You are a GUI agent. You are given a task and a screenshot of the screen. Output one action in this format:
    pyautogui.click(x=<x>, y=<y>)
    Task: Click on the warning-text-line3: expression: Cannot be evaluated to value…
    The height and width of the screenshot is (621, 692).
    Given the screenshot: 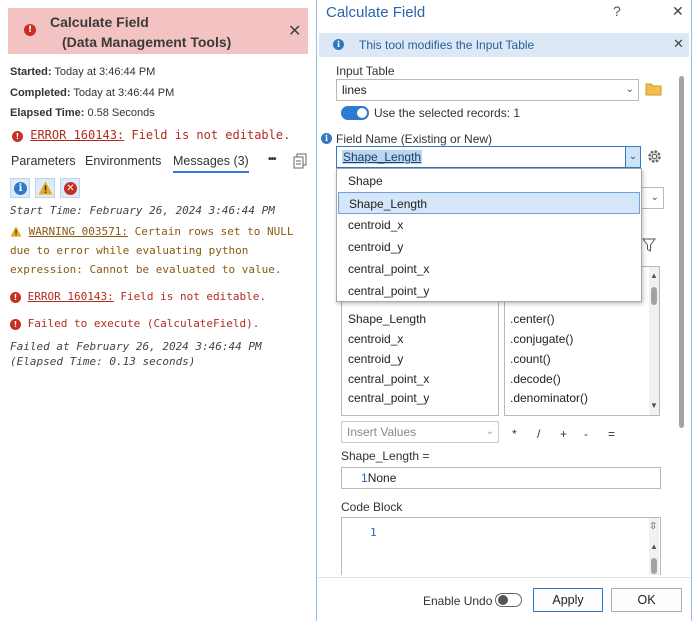 What is the action you would take?
    pyautogui.click(x=146, y=269)
    